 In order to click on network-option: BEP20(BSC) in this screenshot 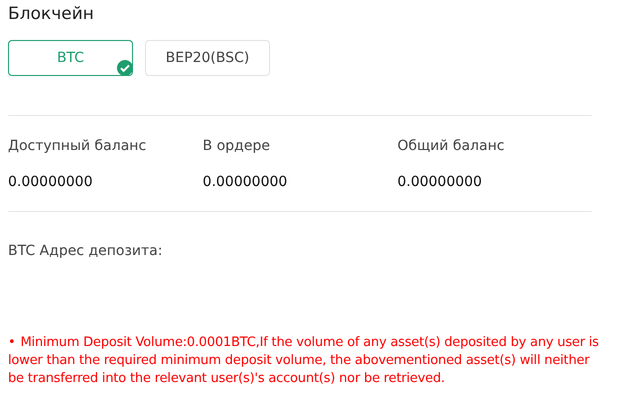, I will do `click(207, 58)`.